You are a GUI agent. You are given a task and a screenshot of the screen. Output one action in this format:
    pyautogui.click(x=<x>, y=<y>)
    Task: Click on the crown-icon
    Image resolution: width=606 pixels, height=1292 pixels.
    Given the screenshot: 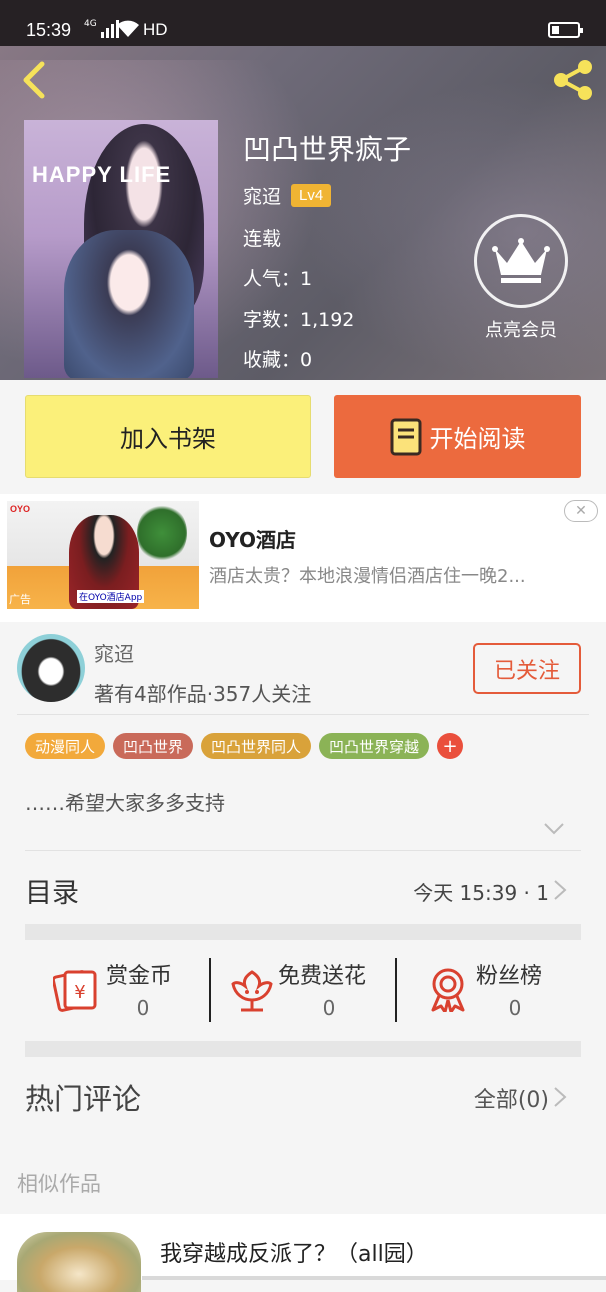 What is the action you would take?
    pyautogui.click(x=521, y=260)
    